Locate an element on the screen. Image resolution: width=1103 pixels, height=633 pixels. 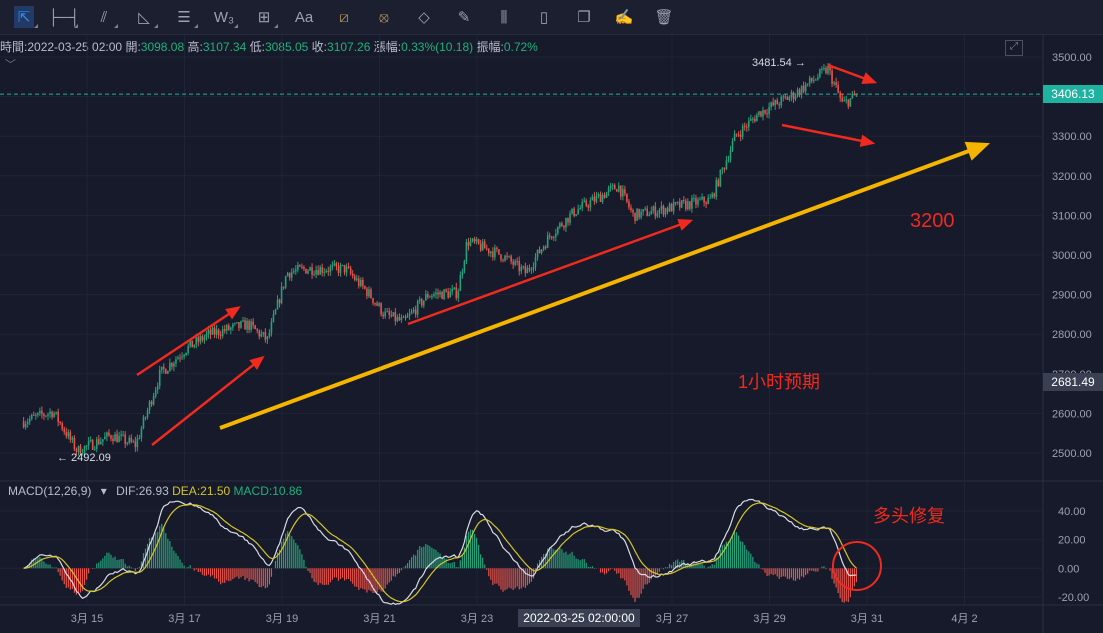
lock-tool: ⦻ is located at coordinates (384, 17).